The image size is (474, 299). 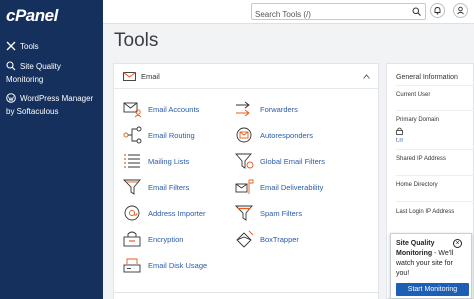 What do you see at coordinates (399, 131) in the screenshot?
I see `lock-icon` at bounding box center [399, 131].